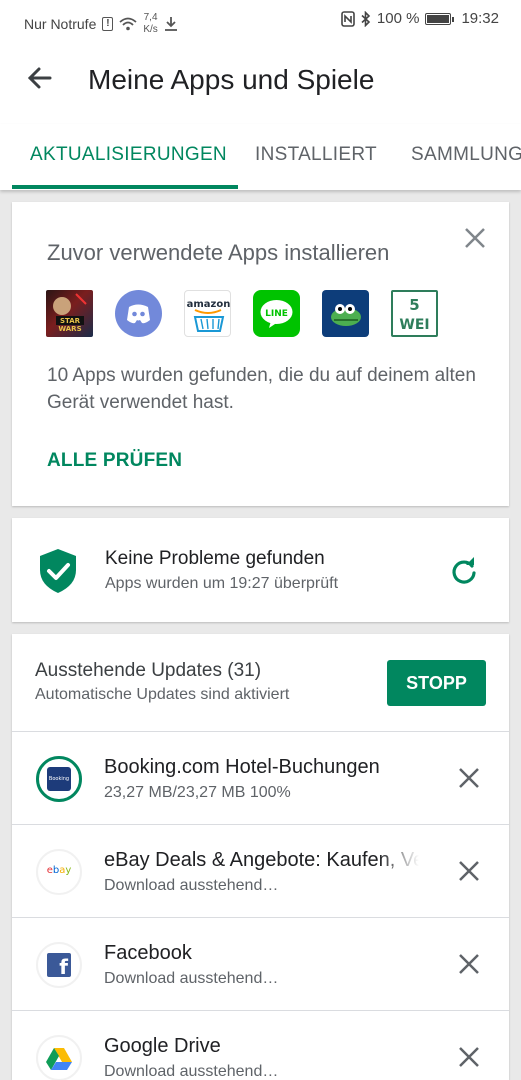 This screenshot has height=1080, width=521. Describe the element at coordinates (242, 313) in the screenshot. I see `previous-apps-icons: STAR WARS amazon LINE 5 WEI` at that location.